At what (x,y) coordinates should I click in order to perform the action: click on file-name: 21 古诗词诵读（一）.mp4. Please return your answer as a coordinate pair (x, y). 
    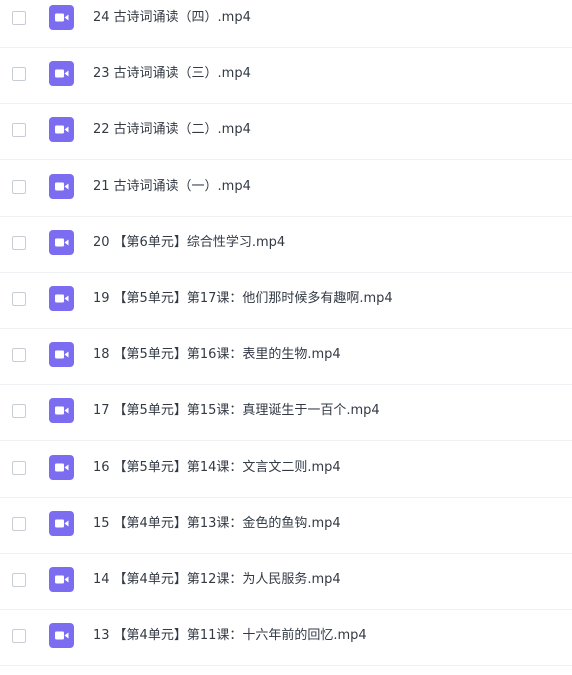
    Looking at the image, I should click on (172, 187).